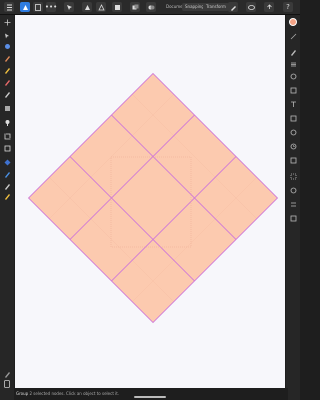  What do you see at coordinates (216, 7) in the screenshot?
I see `transform-dropdown: Transform` at bounding box center [216, 7].